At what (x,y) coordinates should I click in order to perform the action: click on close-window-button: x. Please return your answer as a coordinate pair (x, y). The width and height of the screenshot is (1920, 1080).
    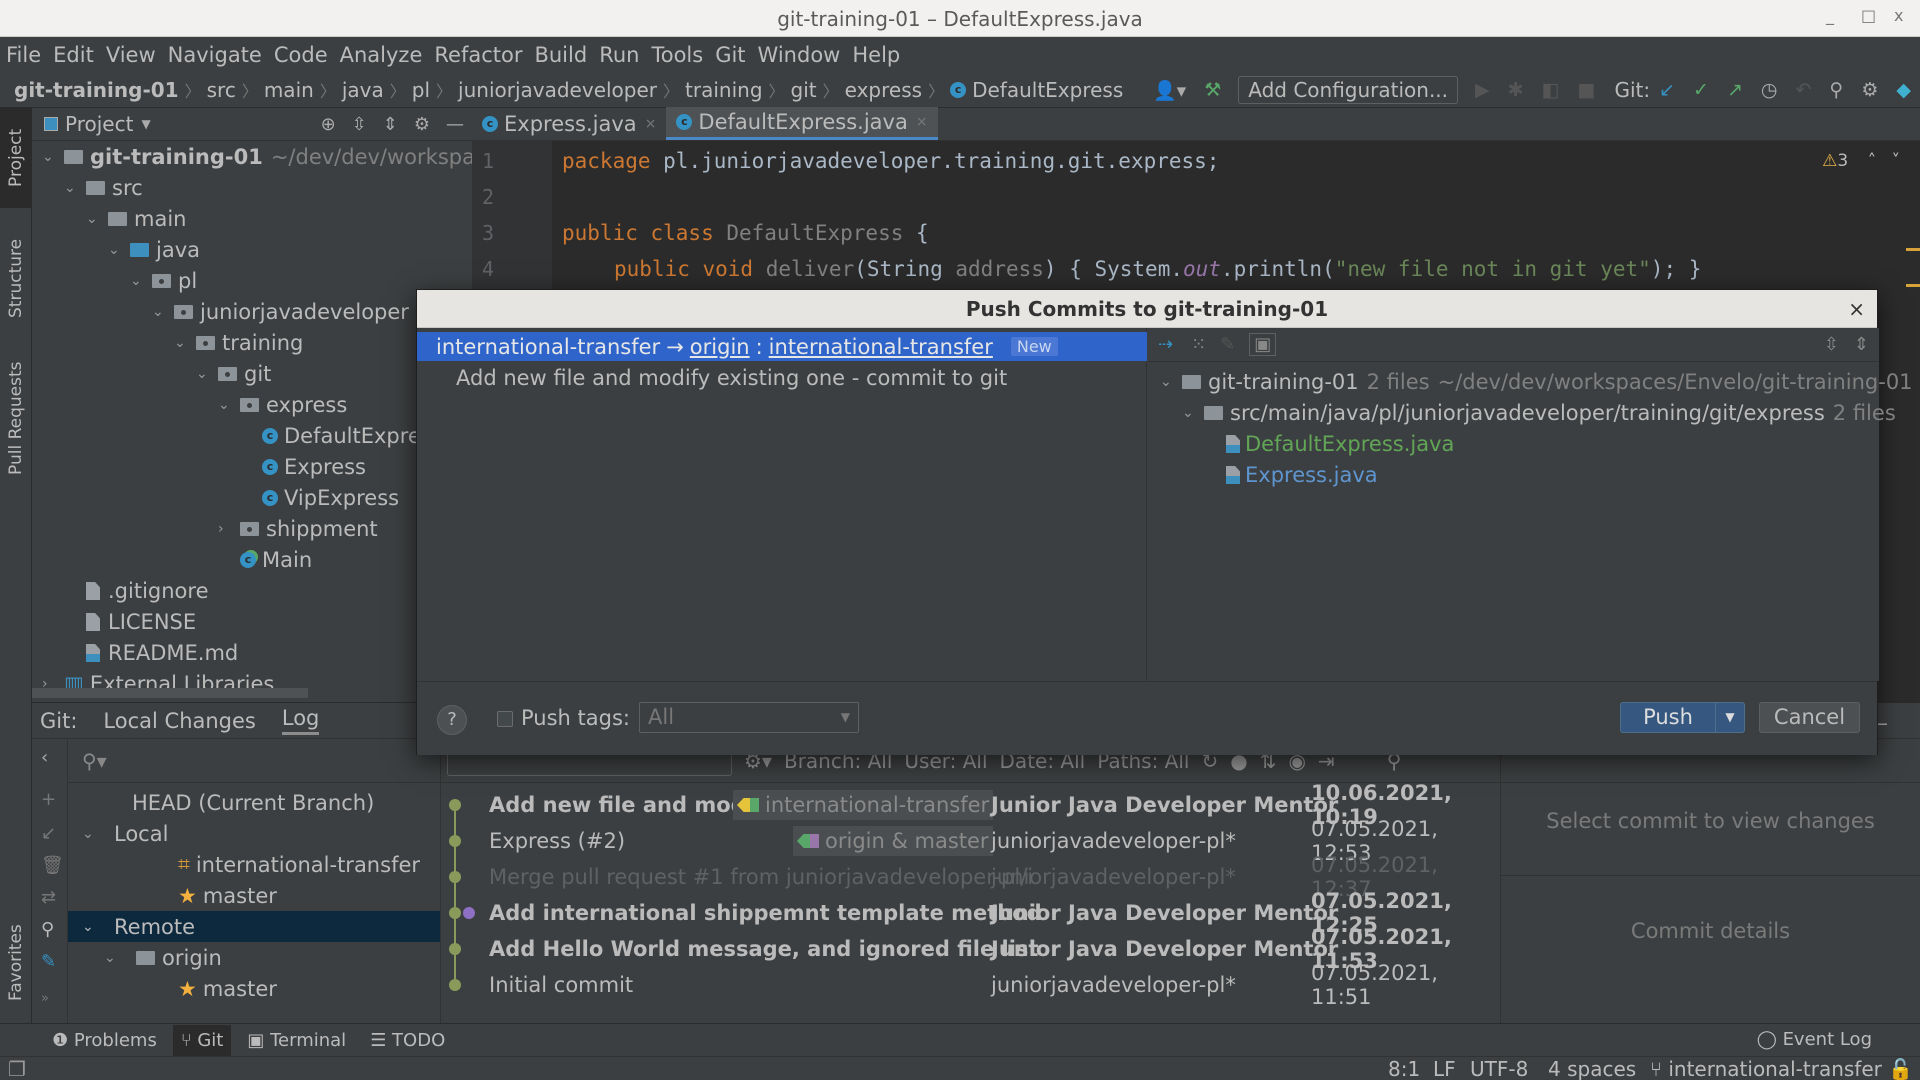
    Looking at the image, I should click on (1898, 15).